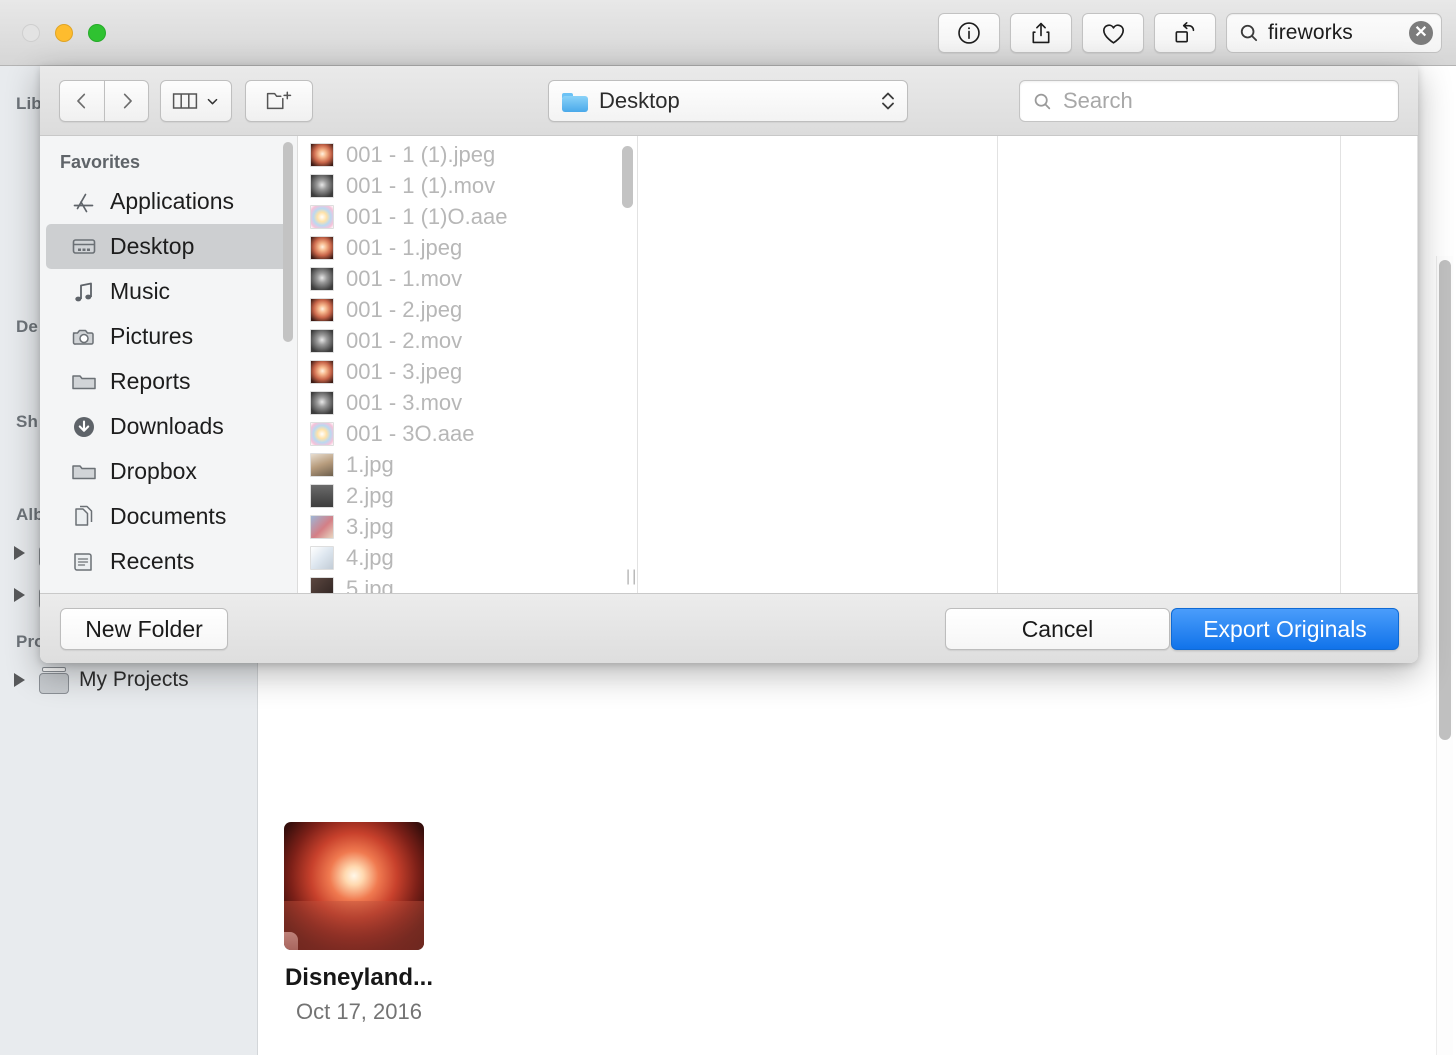 The height and width of the screenshot is (1055, 1456). Describe the element at coordinates (427, 216) in the screenshot. I see `file-name-label: 001 - 1 (1)O.aae` at that location.